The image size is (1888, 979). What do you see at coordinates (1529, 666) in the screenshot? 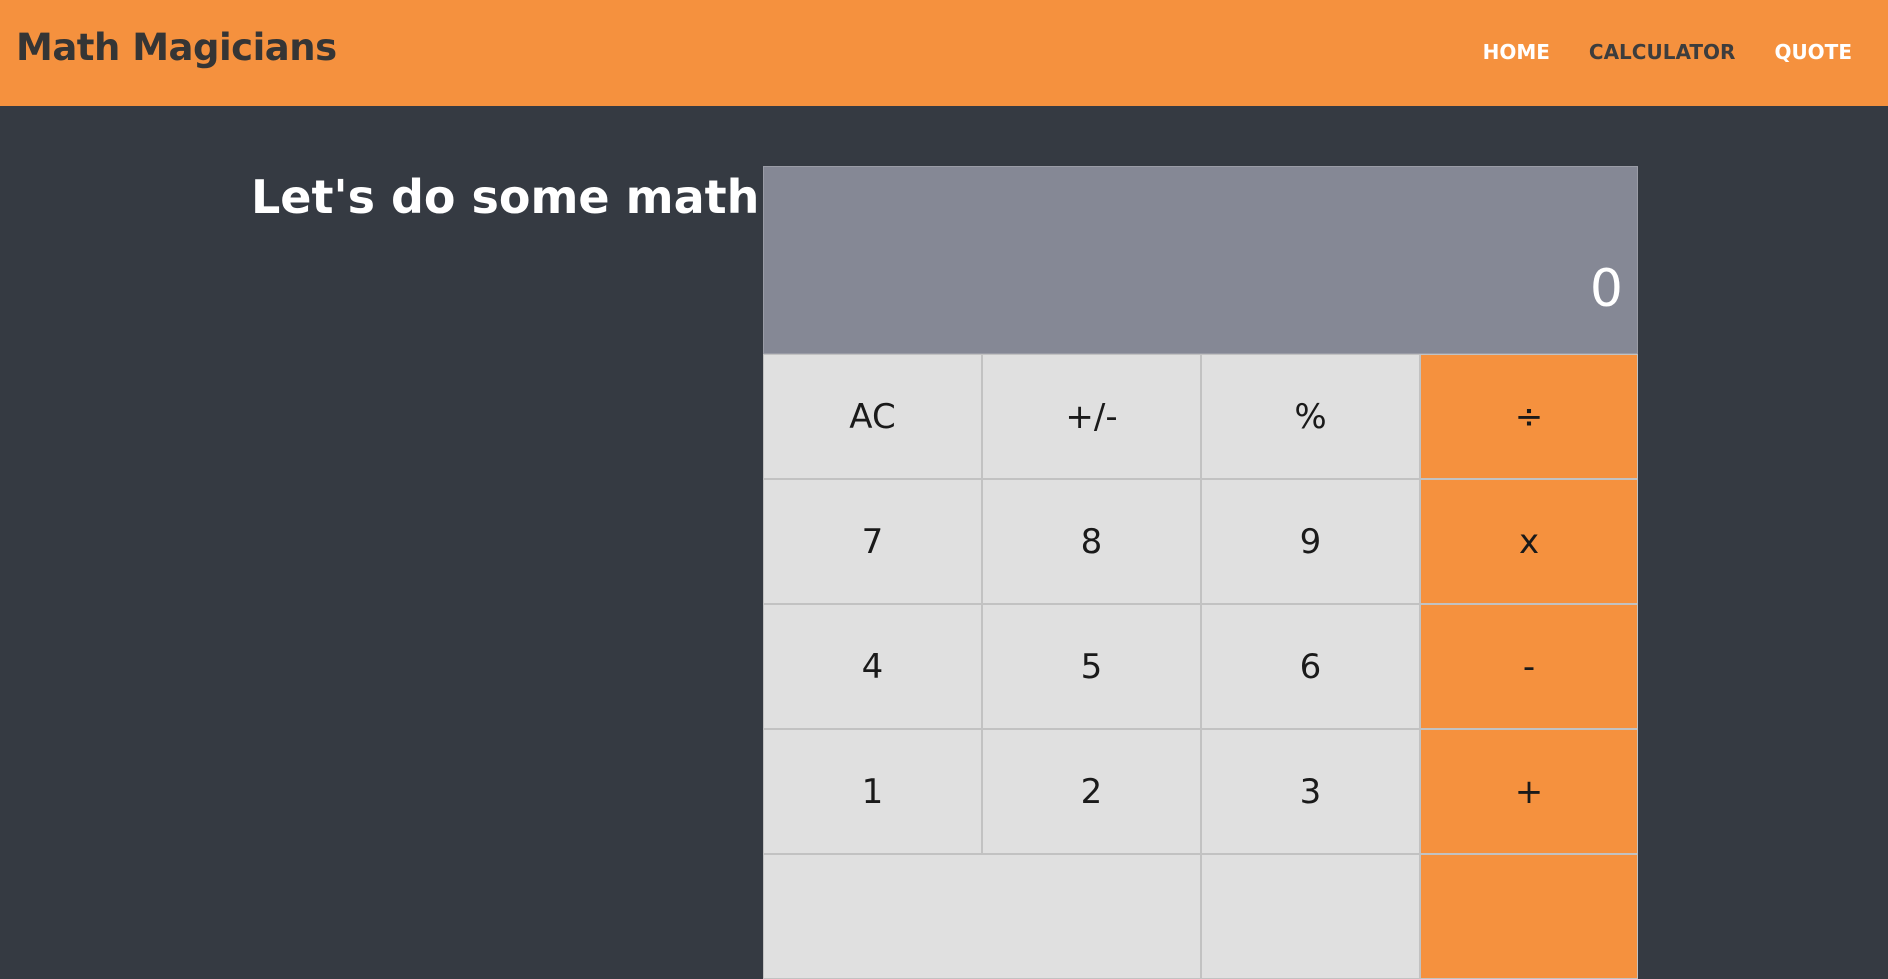
I see `key-minus: -` at bounding box center [1529, 666].